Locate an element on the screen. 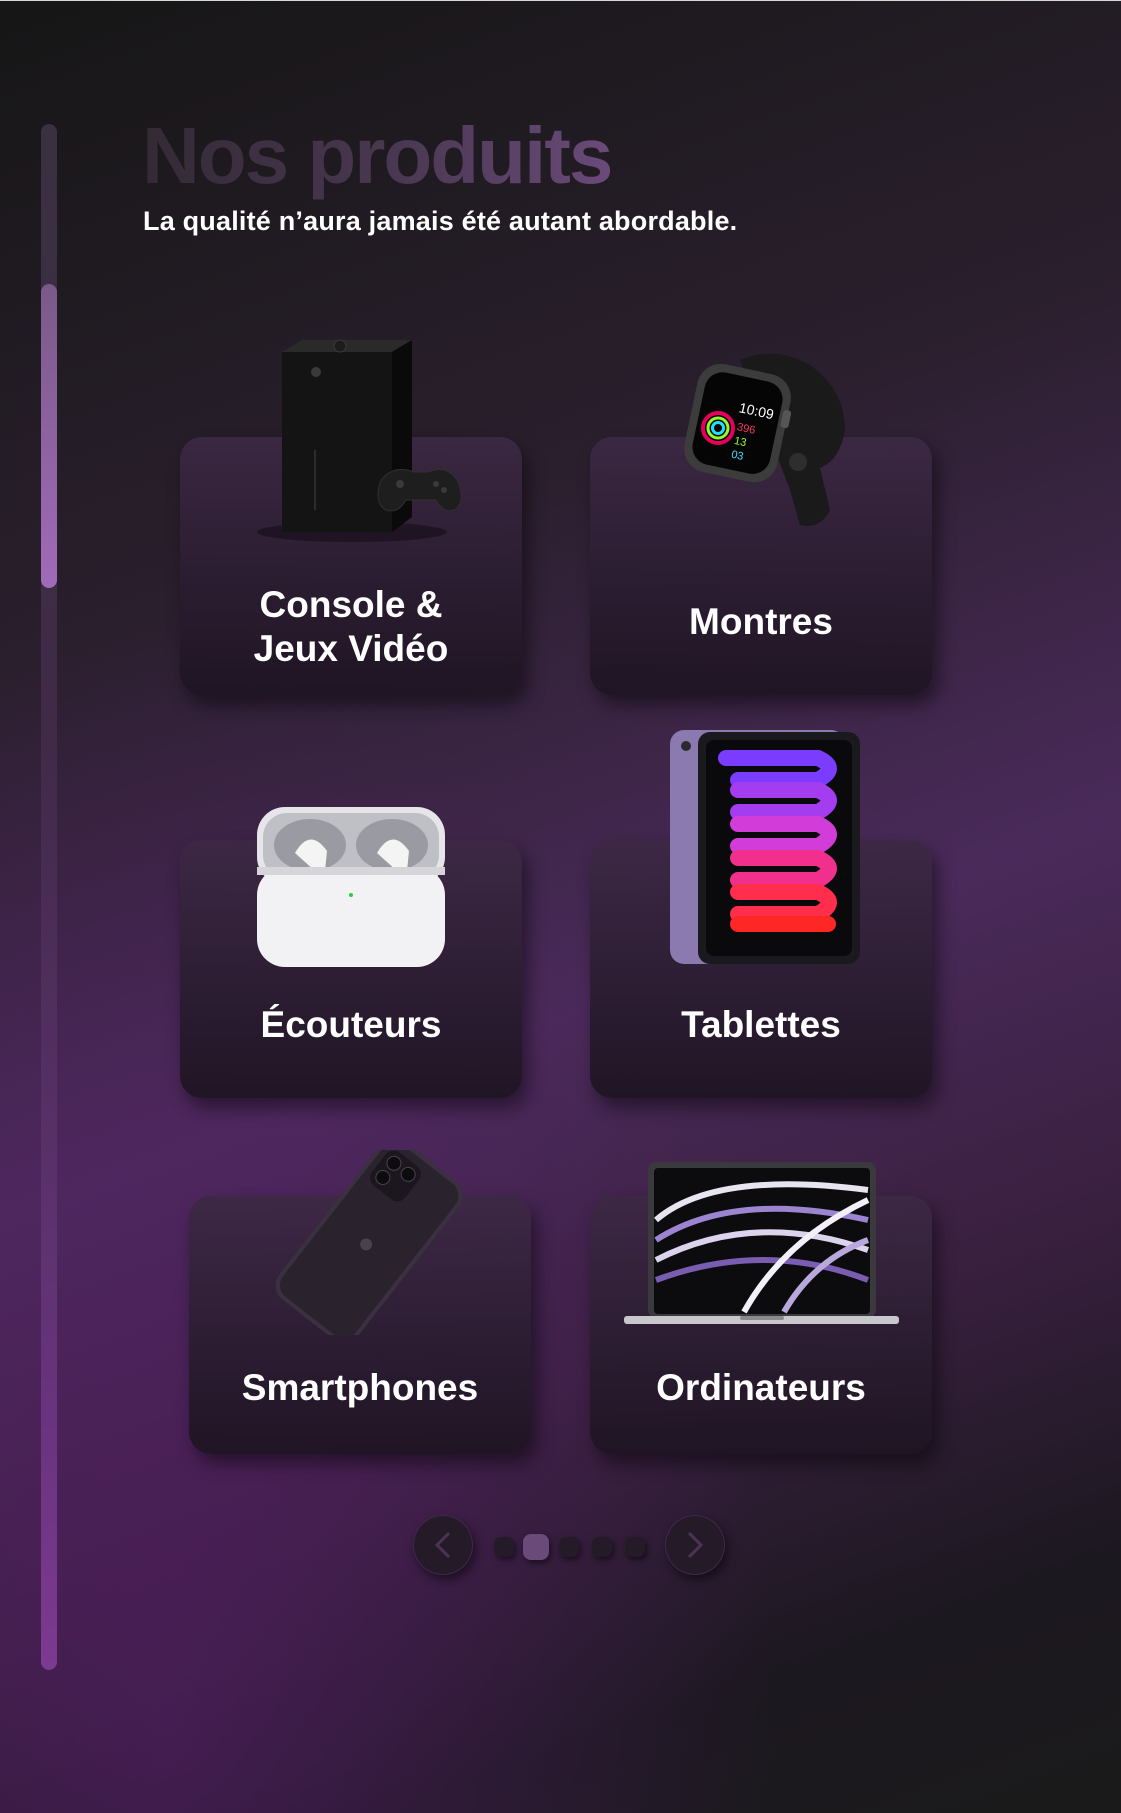  earbuds-icon is located at coordinates (352, 890).